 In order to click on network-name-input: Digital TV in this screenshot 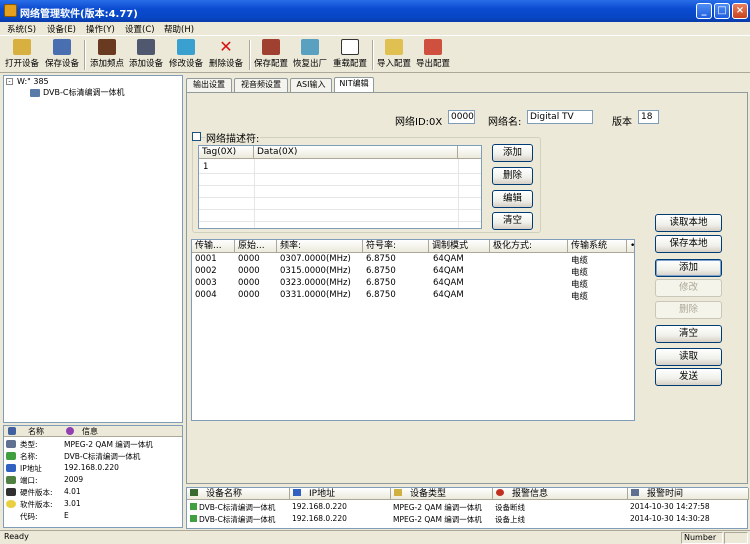, I will do `click(560, 117)`.